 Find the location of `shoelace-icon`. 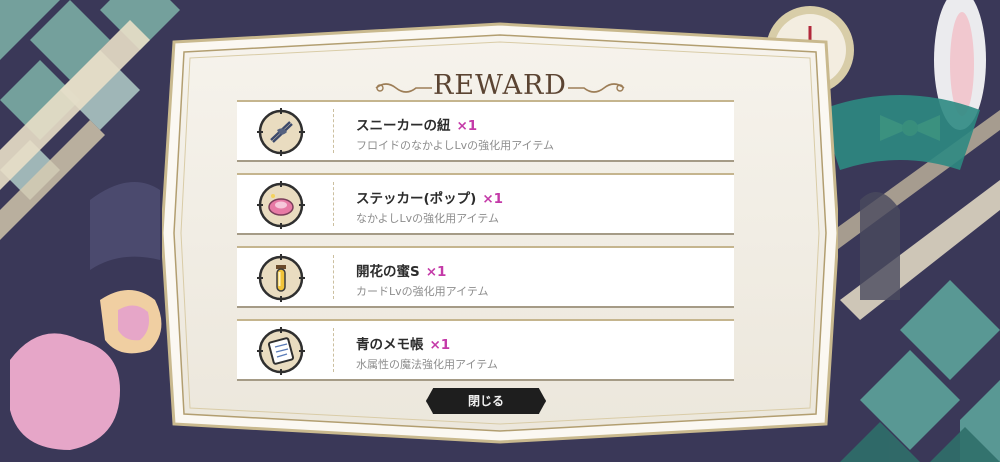

shoelace-icon is located at coordinates (281, 132).